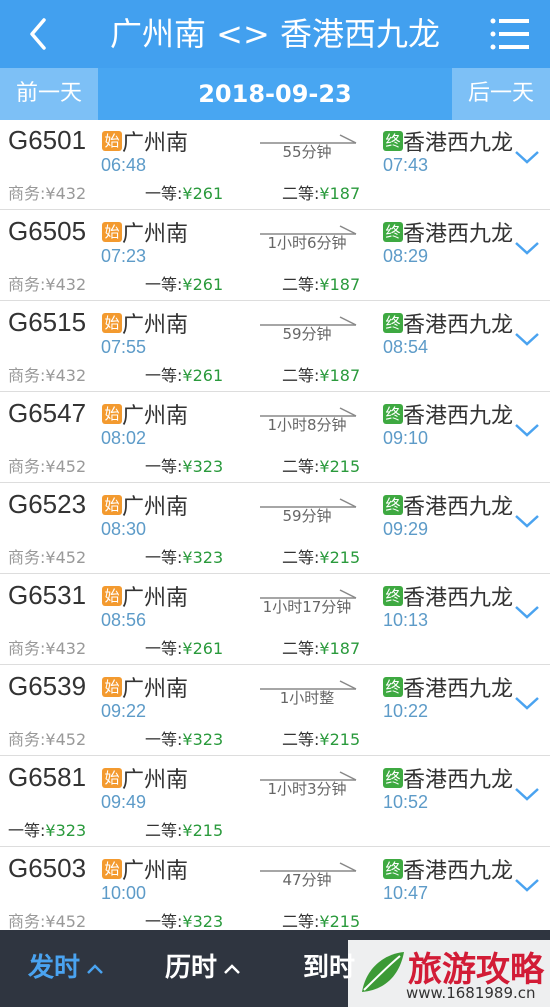 This screenshot has width=550, height=1007. I want to click on next-day-button: 后一天, so click(501, 94).